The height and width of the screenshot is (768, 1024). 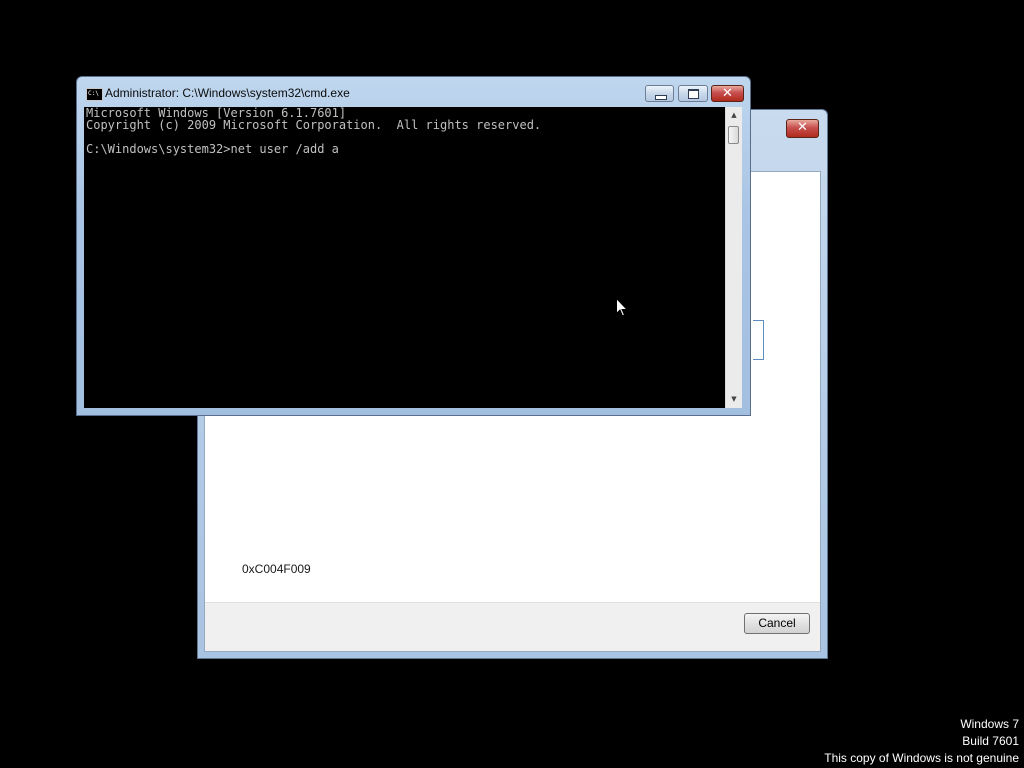 I want to click on scroll-down-arrow-icon: ▼, so click(x=734, y=399).